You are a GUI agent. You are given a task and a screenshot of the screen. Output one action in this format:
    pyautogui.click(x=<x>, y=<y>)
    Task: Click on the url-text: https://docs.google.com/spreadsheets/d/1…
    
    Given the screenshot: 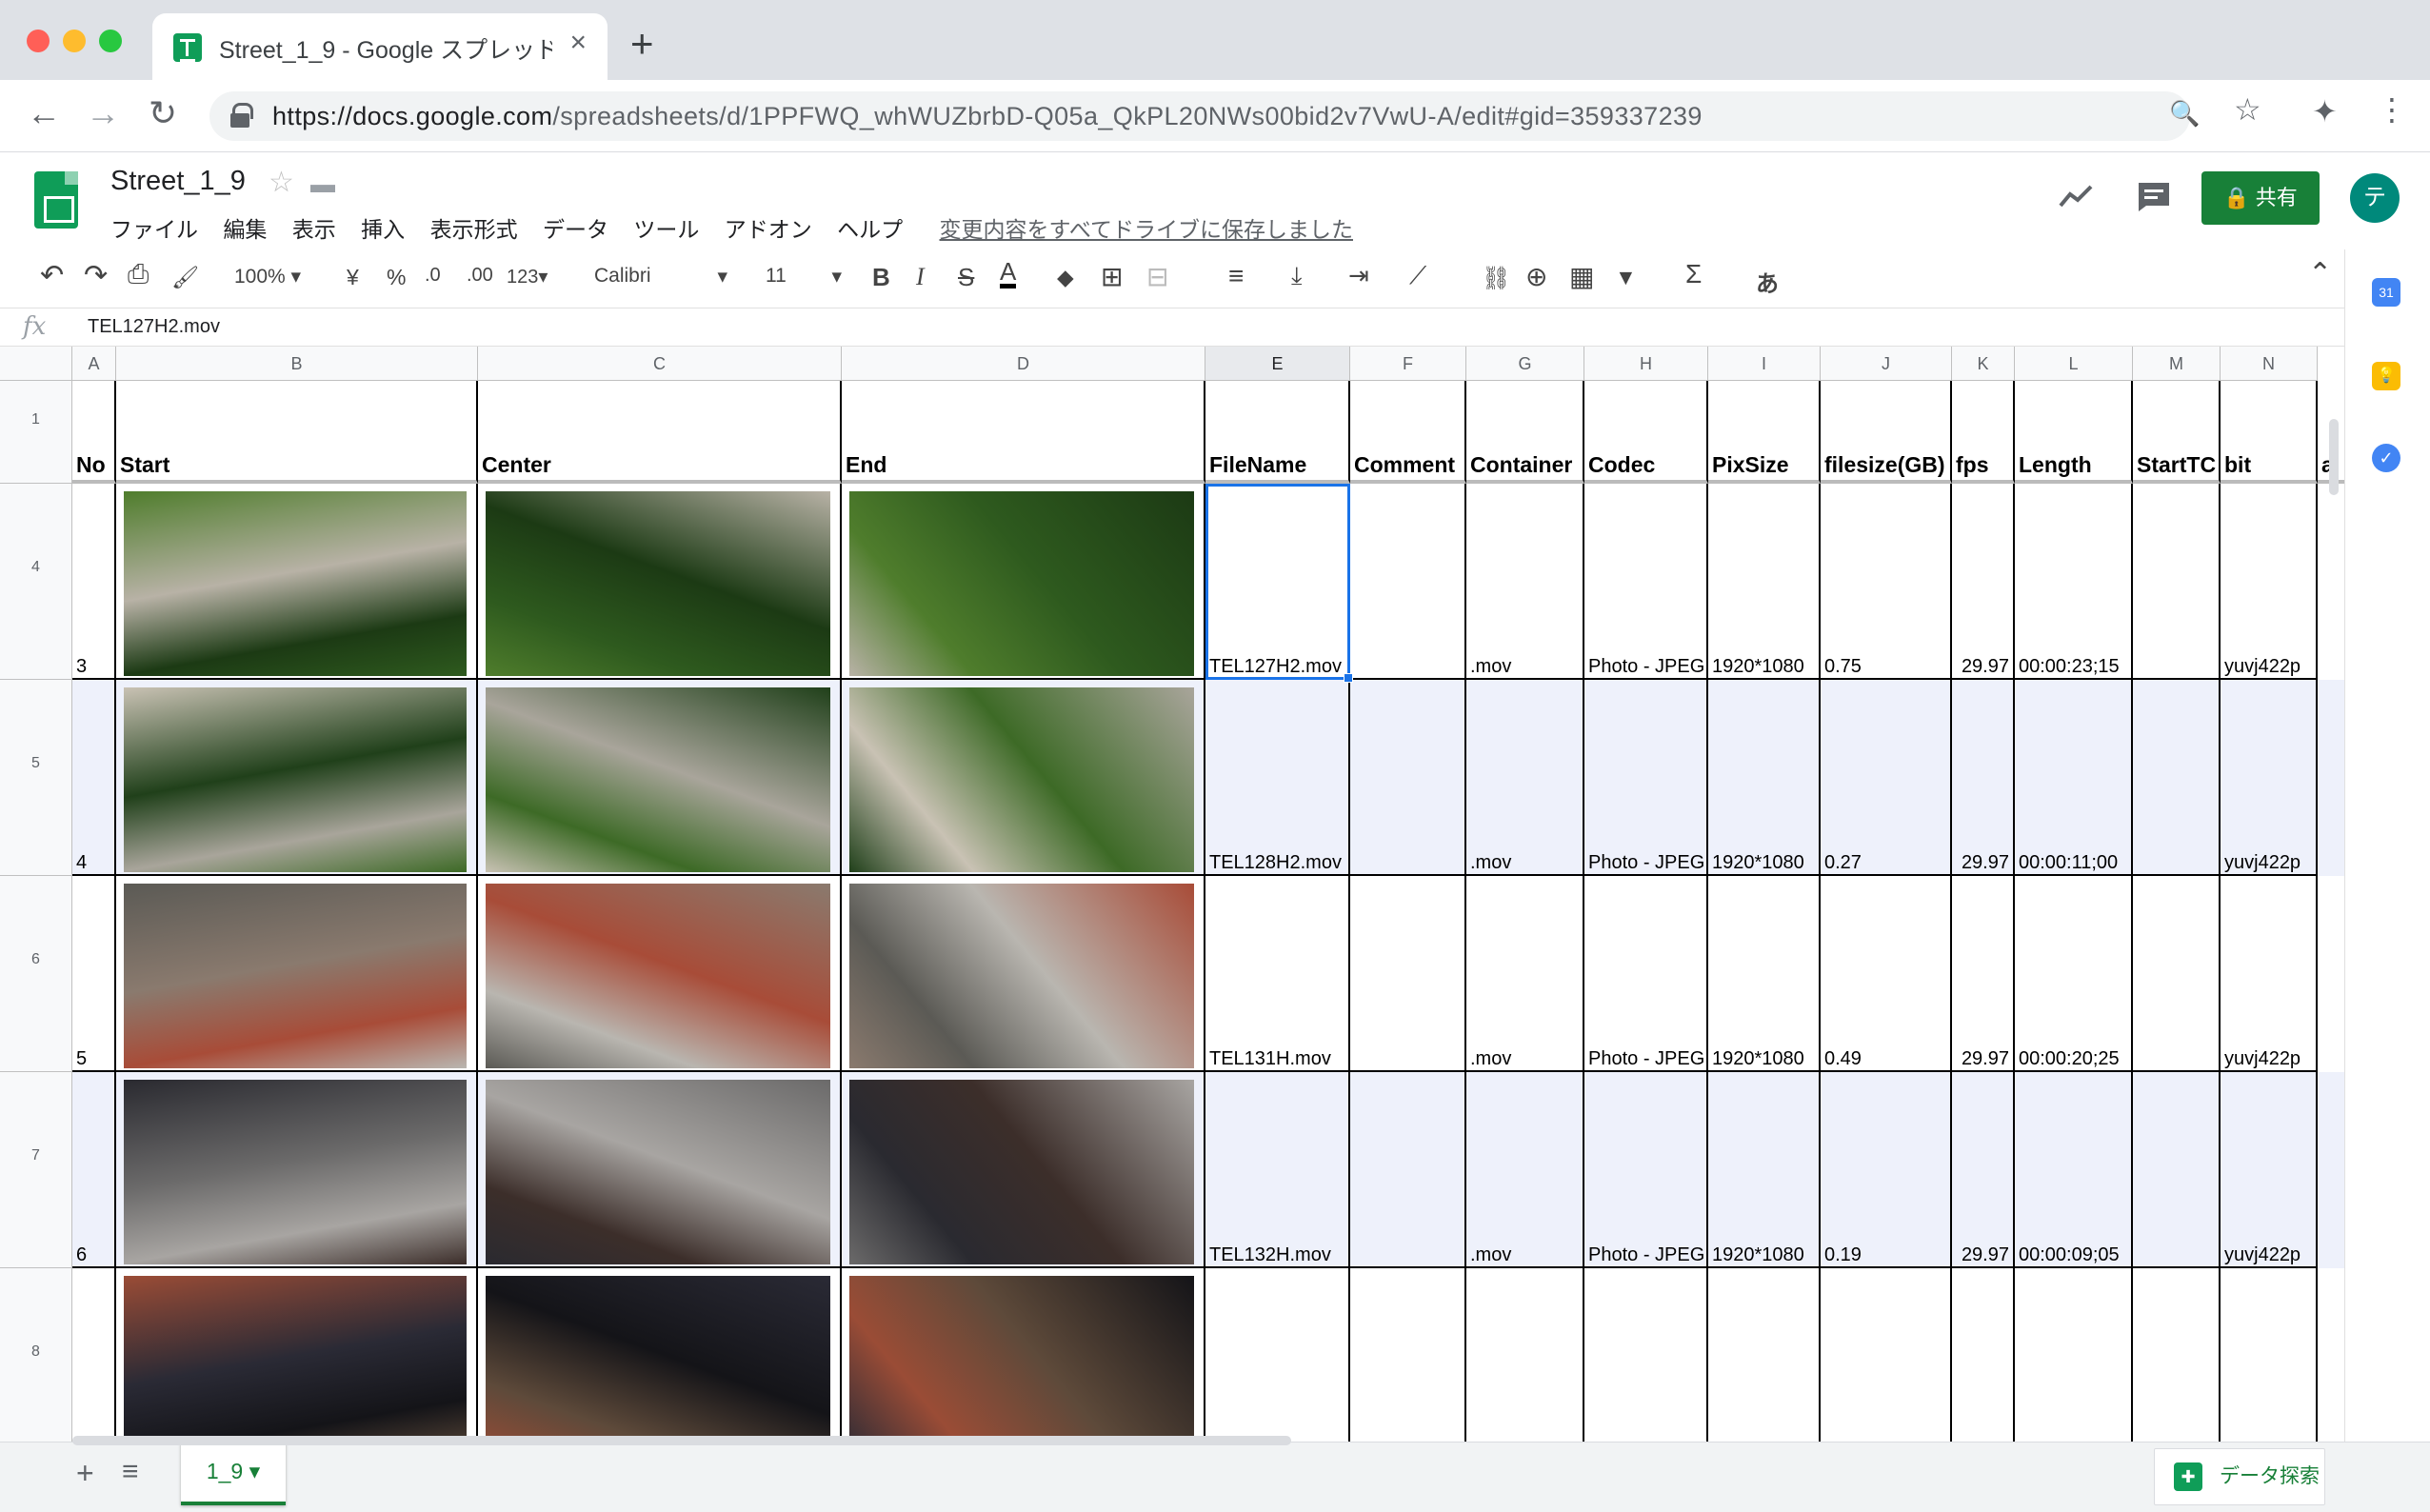 What is the action you would take?
    pyautogui.click(x=988, y=116)
    